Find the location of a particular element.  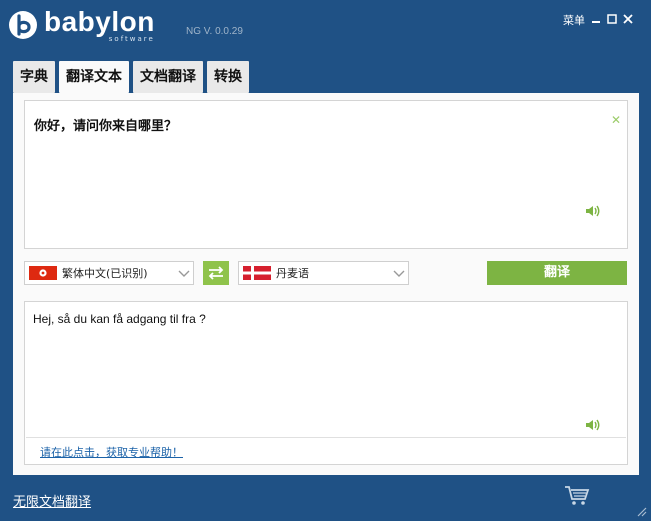

target-text: Hej, så du kan få adgang til fra ? is located at coordinates (119, 319).